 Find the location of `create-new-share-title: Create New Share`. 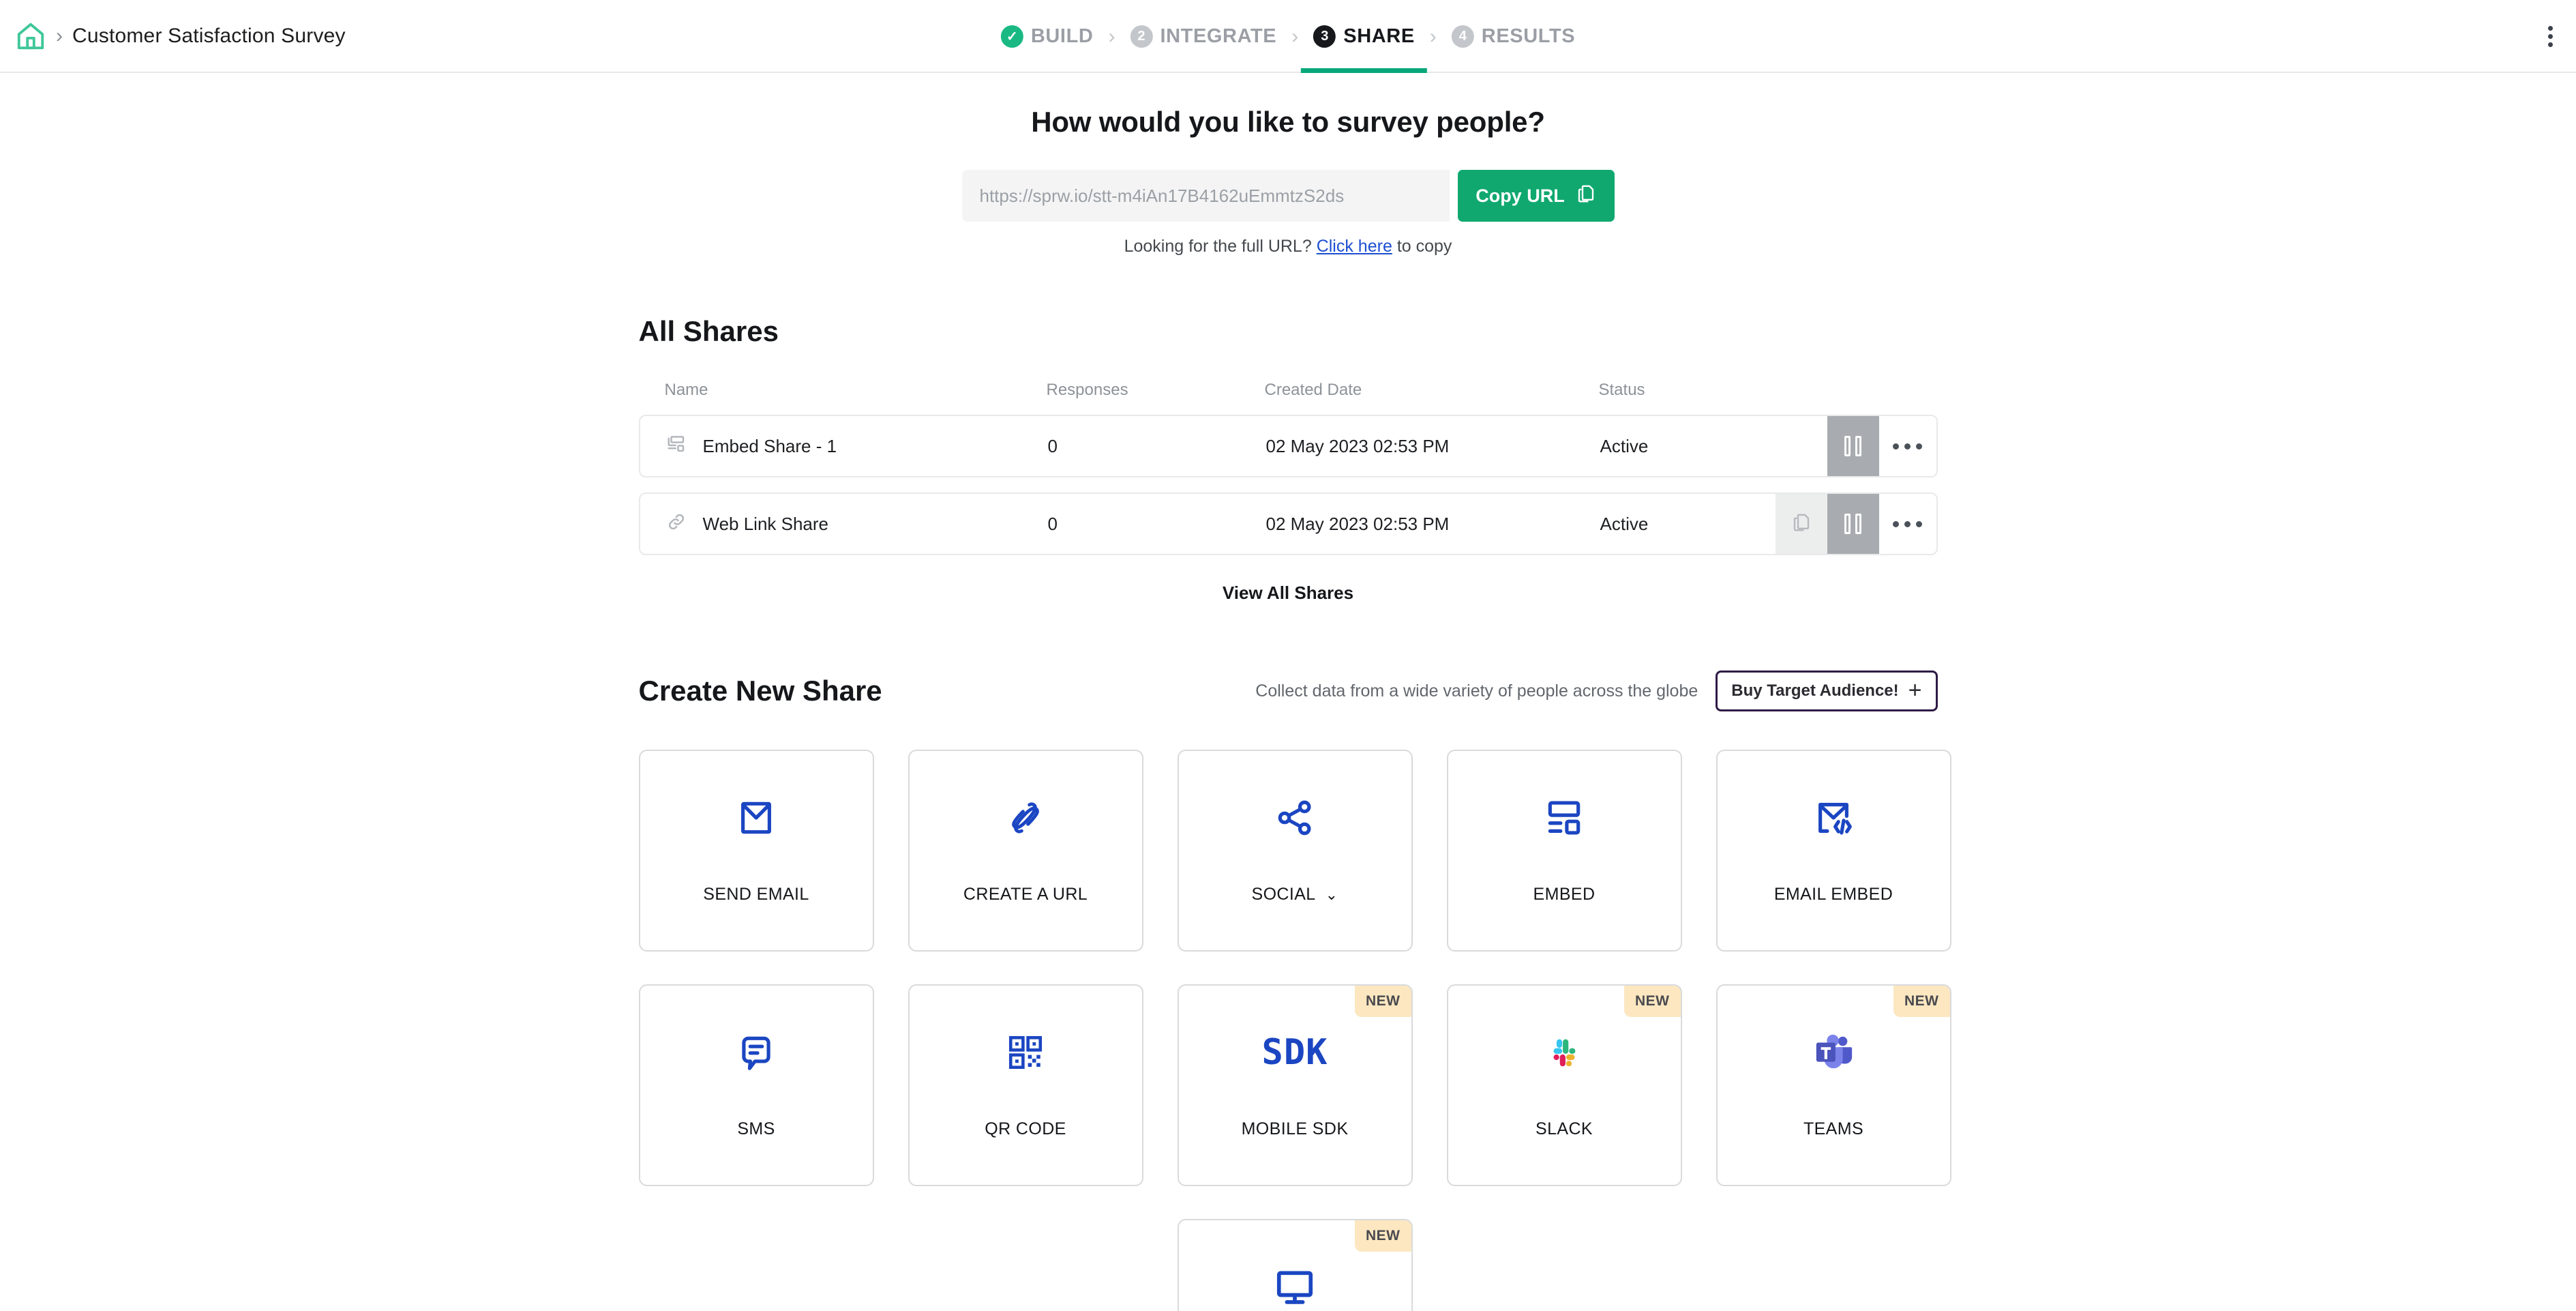

create-new-share-title: Create New Share is located at coordinates (760, 691).